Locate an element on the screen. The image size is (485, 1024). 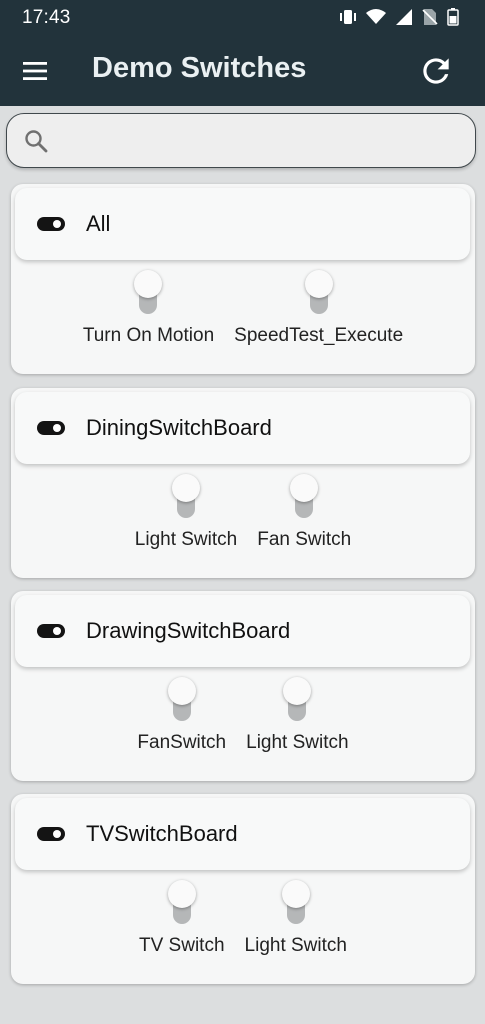
switch-speedtest-execute: SpeedTest_Execute is located at coordinates (318, 315).